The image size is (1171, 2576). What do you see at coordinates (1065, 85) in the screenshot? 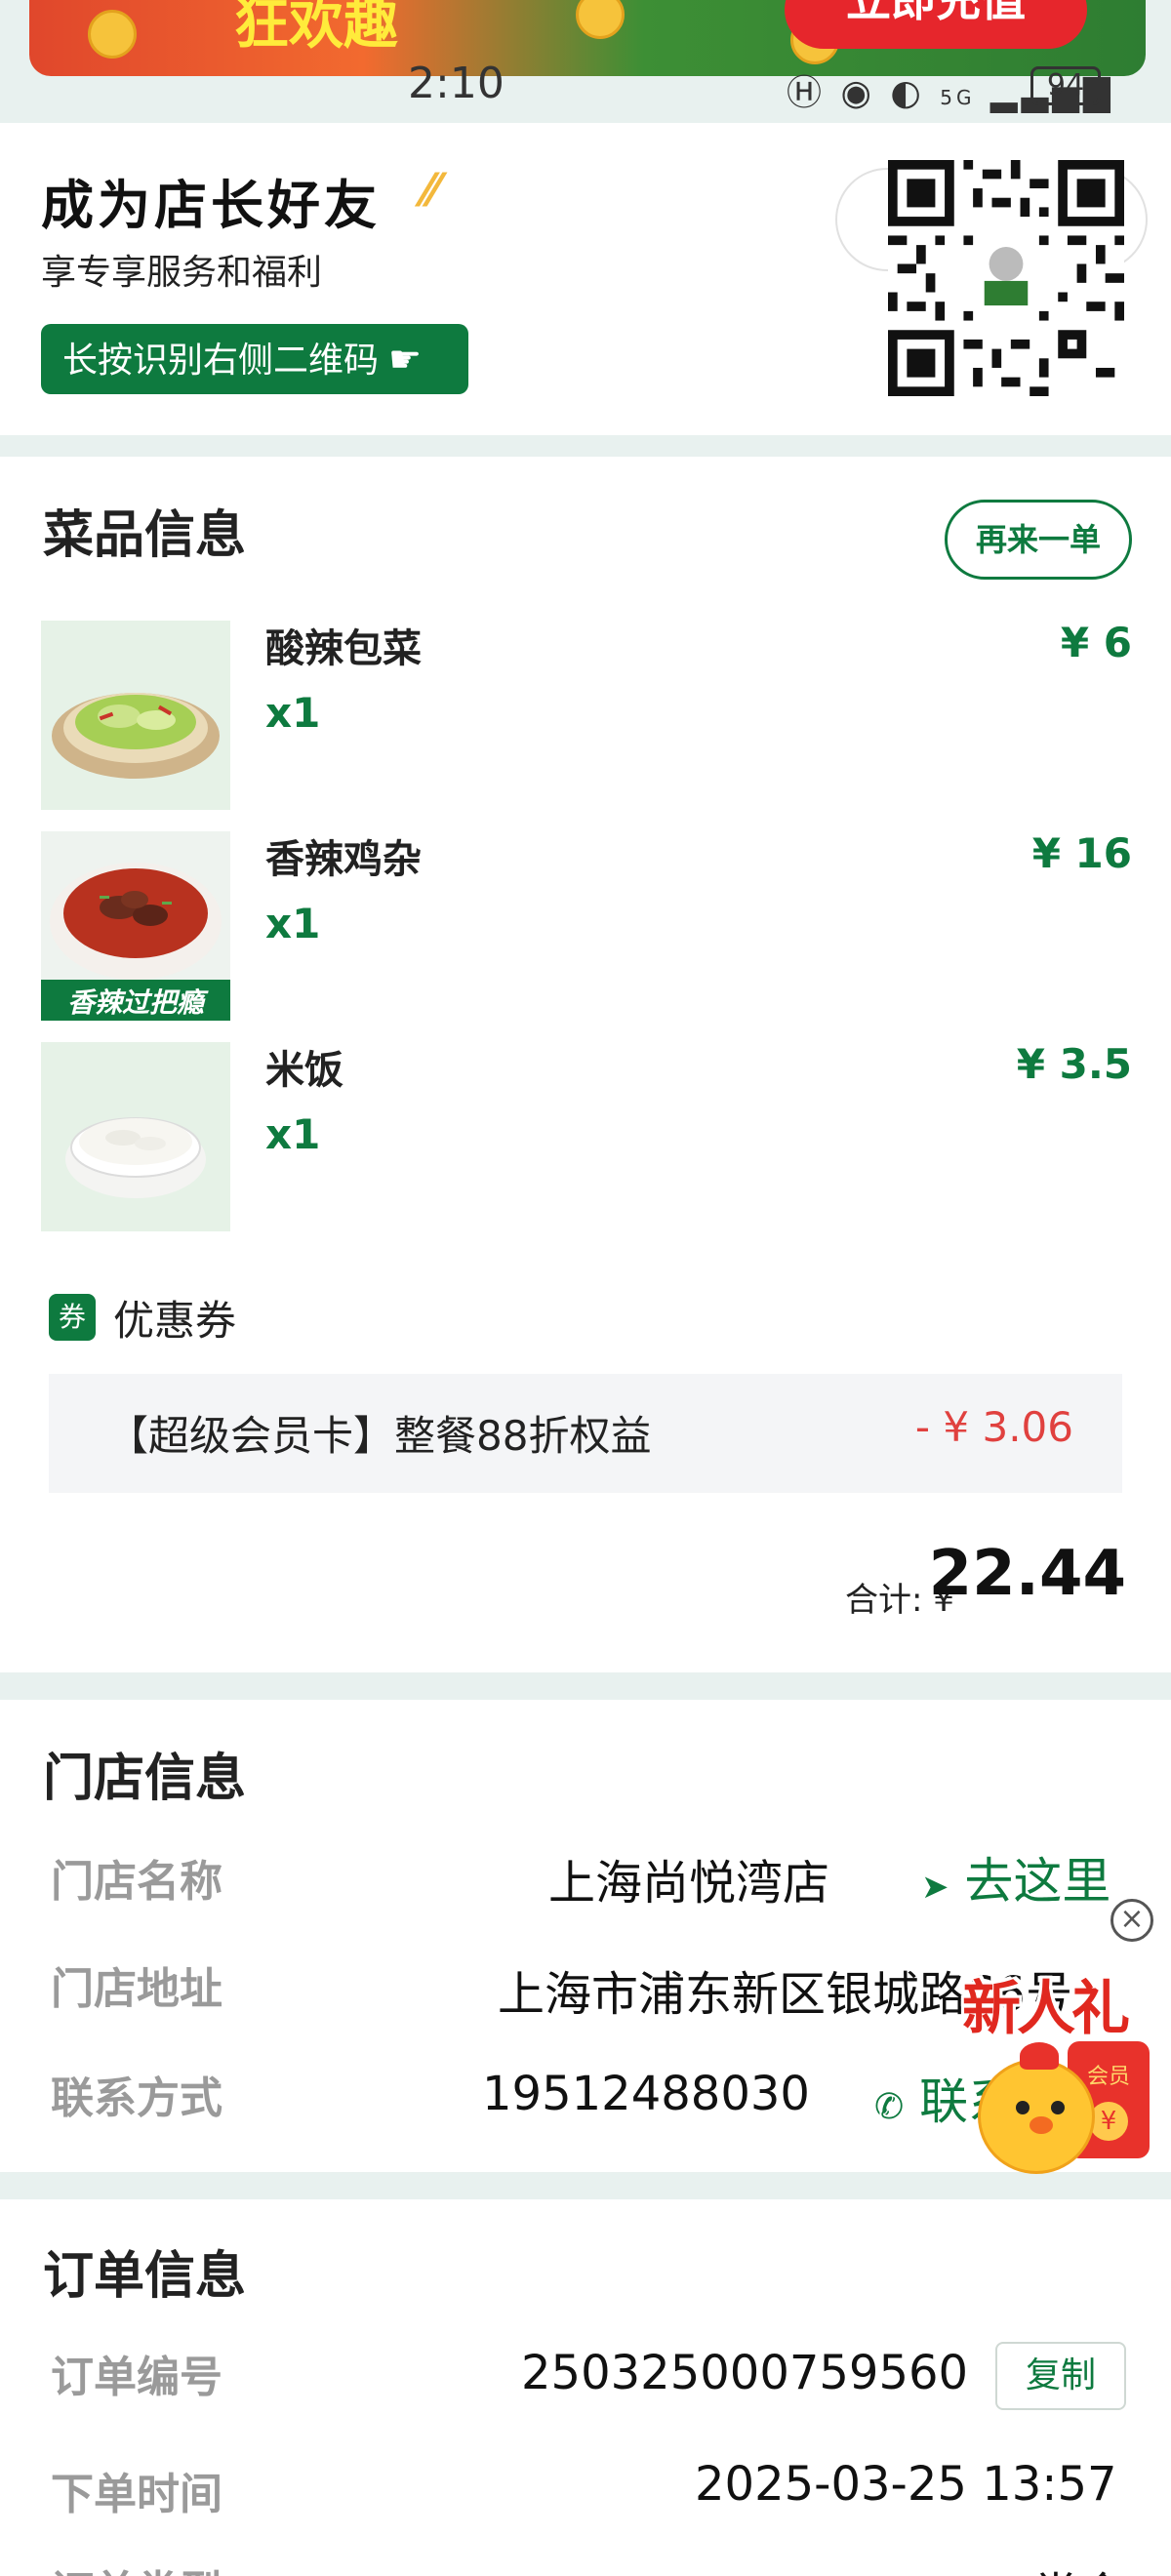
I see `battery-icon: 94` at bounding box center [1065, 85].